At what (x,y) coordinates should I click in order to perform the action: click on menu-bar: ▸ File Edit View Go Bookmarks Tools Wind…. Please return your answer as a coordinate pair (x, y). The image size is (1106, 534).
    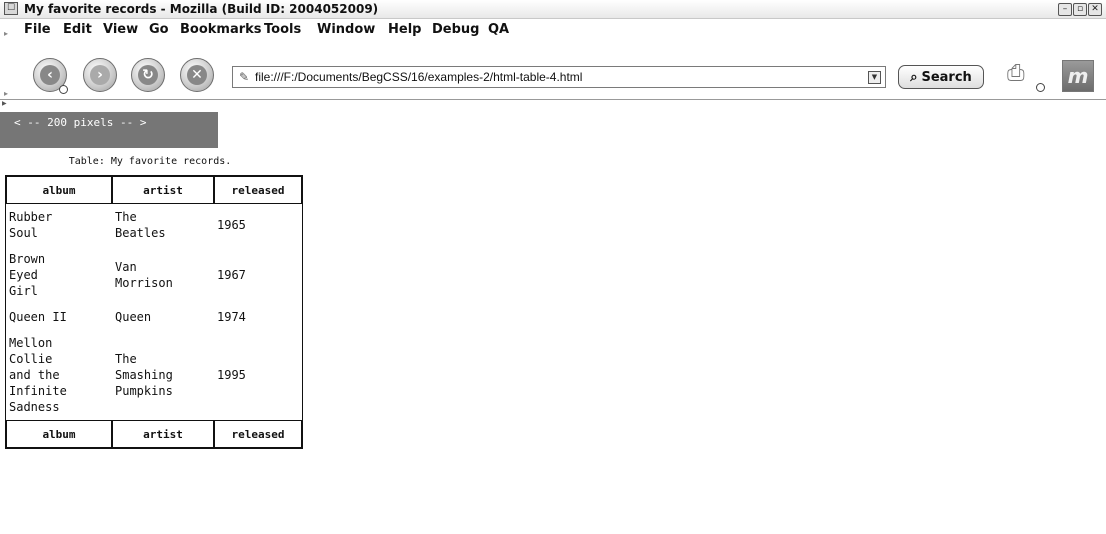
    Looking at the image, I should click on (553, 30).